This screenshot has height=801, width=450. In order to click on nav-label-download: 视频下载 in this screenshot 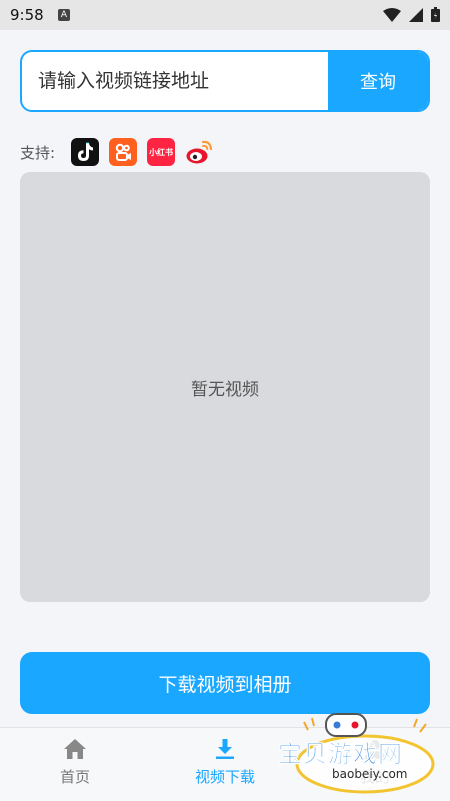, I will do `click(224, 777)`.